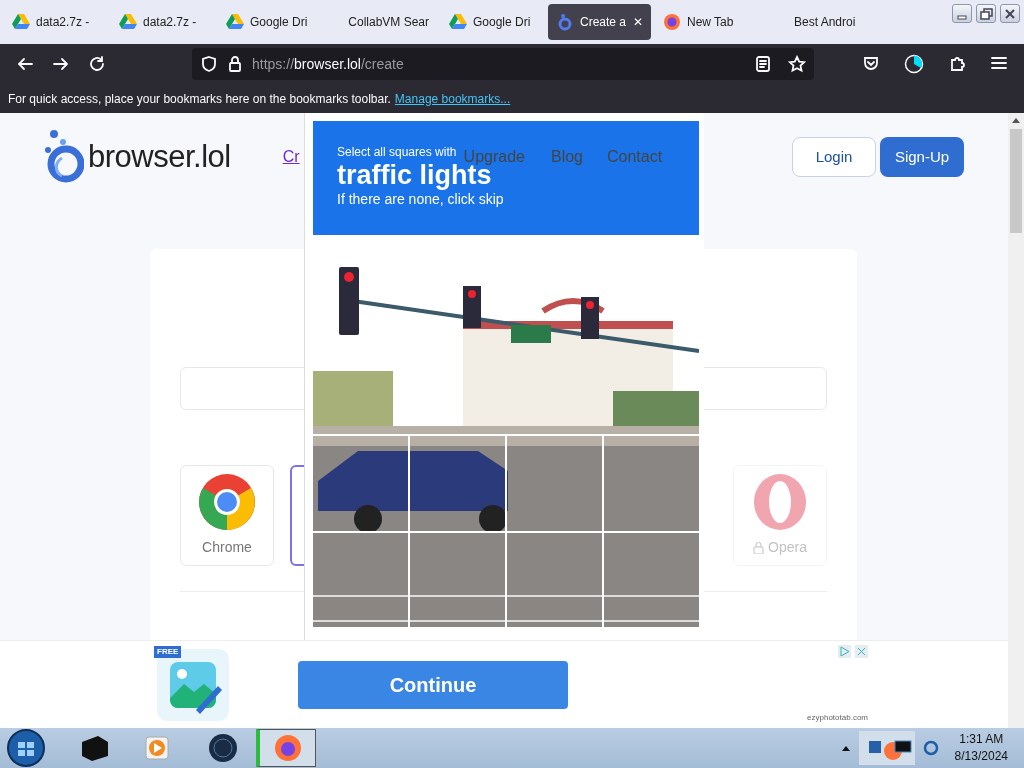 This screenshot has height=768, width=1024. I want to click on network-icon, so click(930, 748).